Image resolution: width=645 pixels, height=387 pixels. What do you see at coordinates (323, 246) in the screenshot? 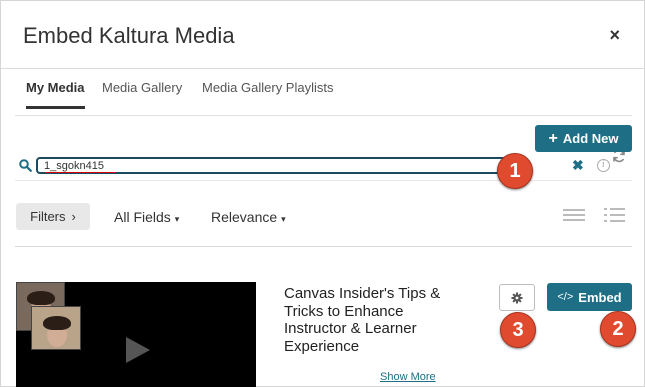
I see `filters-divider` at bounding box center [323, 246].